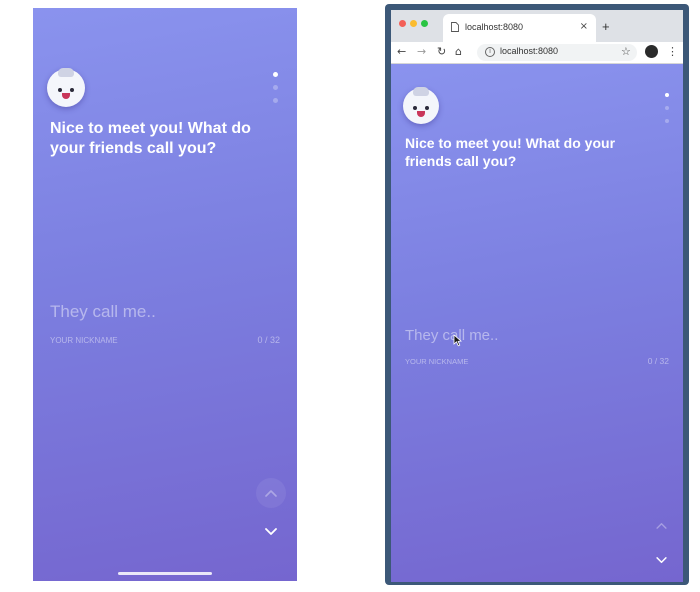  What do you see at coordinates (458, 52) in the screenshot?
I see `home-icon: ⌂` at bounding box center [458, 52].